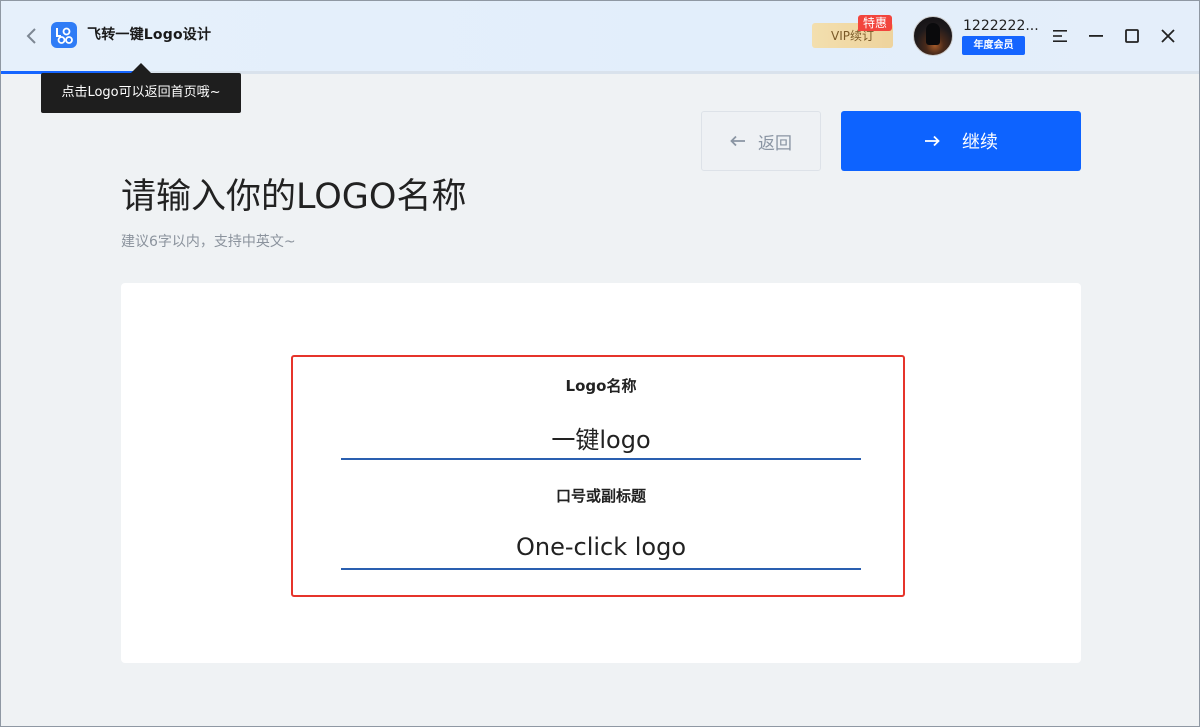  What do you see at coordinates (1168, 36) in the screenshot?
I see `close-icon` at bounding box center [1168, 36].